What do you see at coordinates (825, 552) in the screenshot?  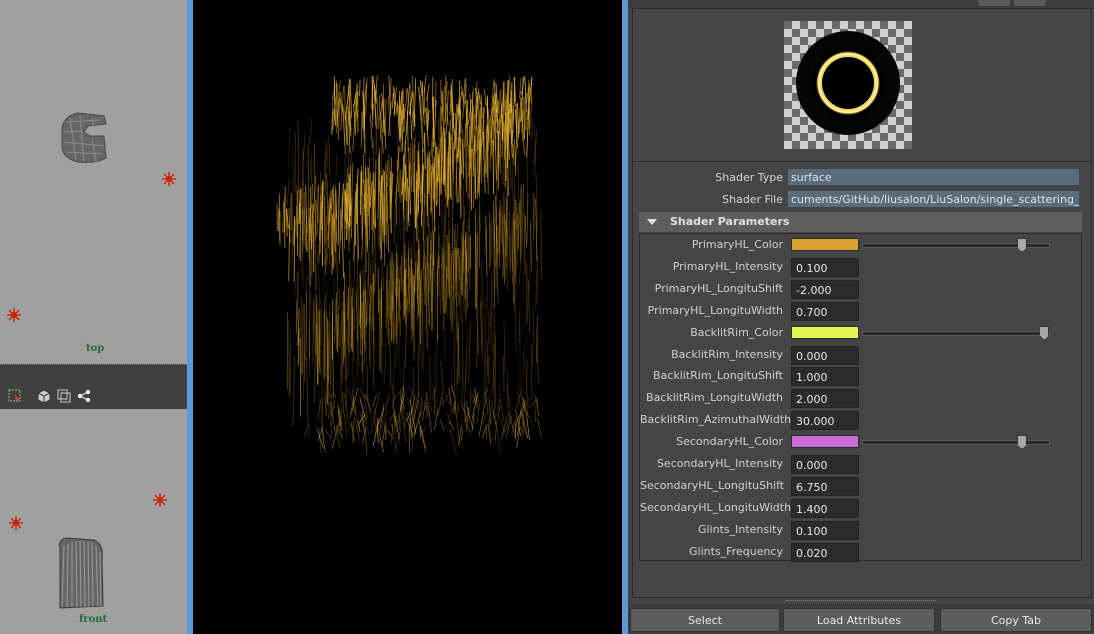 I see `param-value-field: 0.020` at bounding box center [825, 552].